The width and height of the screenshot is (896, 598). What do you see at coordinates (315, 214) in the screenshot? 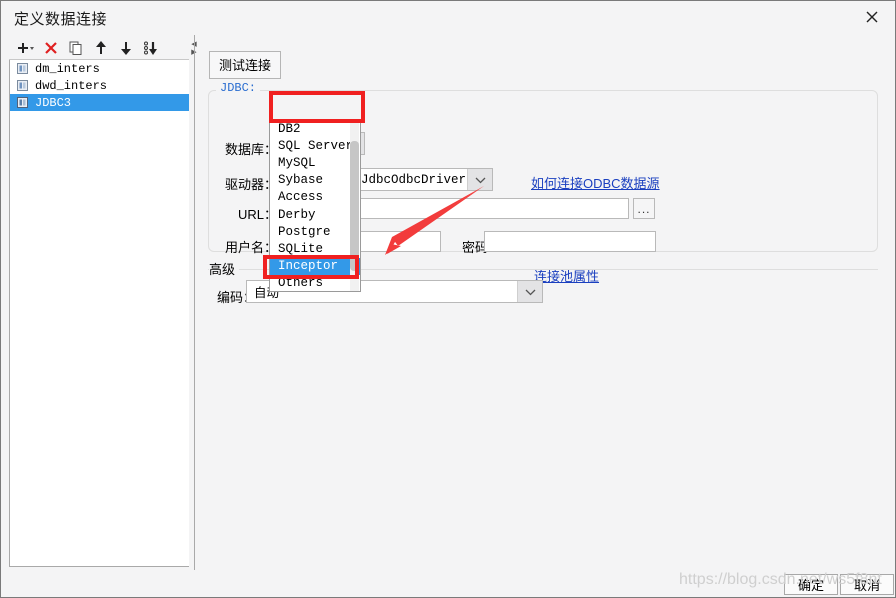
I see `dropdown-option: Derby` at bounding box center [315, 214].